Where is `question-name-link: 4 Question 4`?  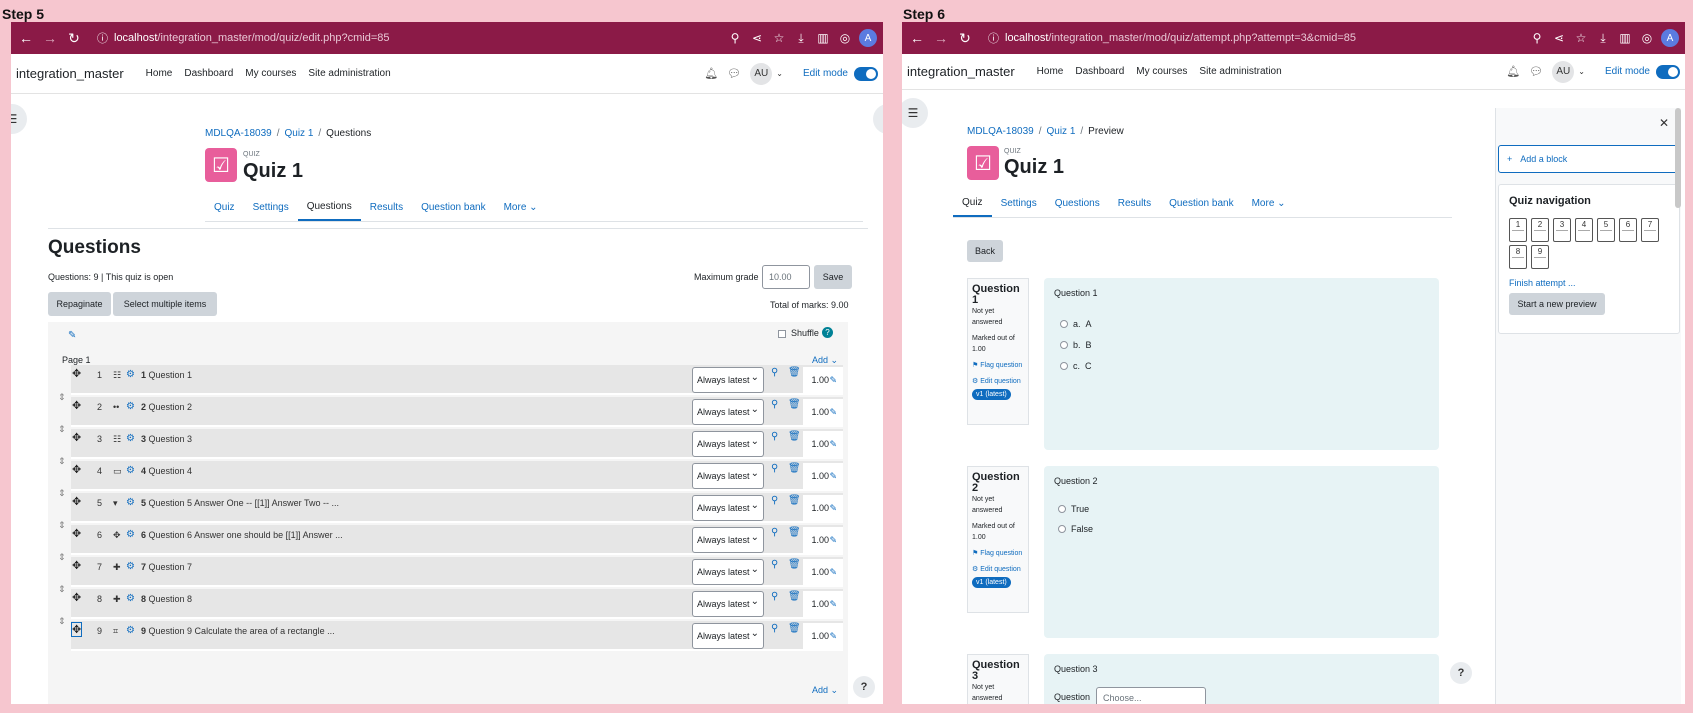
question-name-link: 4 Question 4 is located at coordinates (166, 471).